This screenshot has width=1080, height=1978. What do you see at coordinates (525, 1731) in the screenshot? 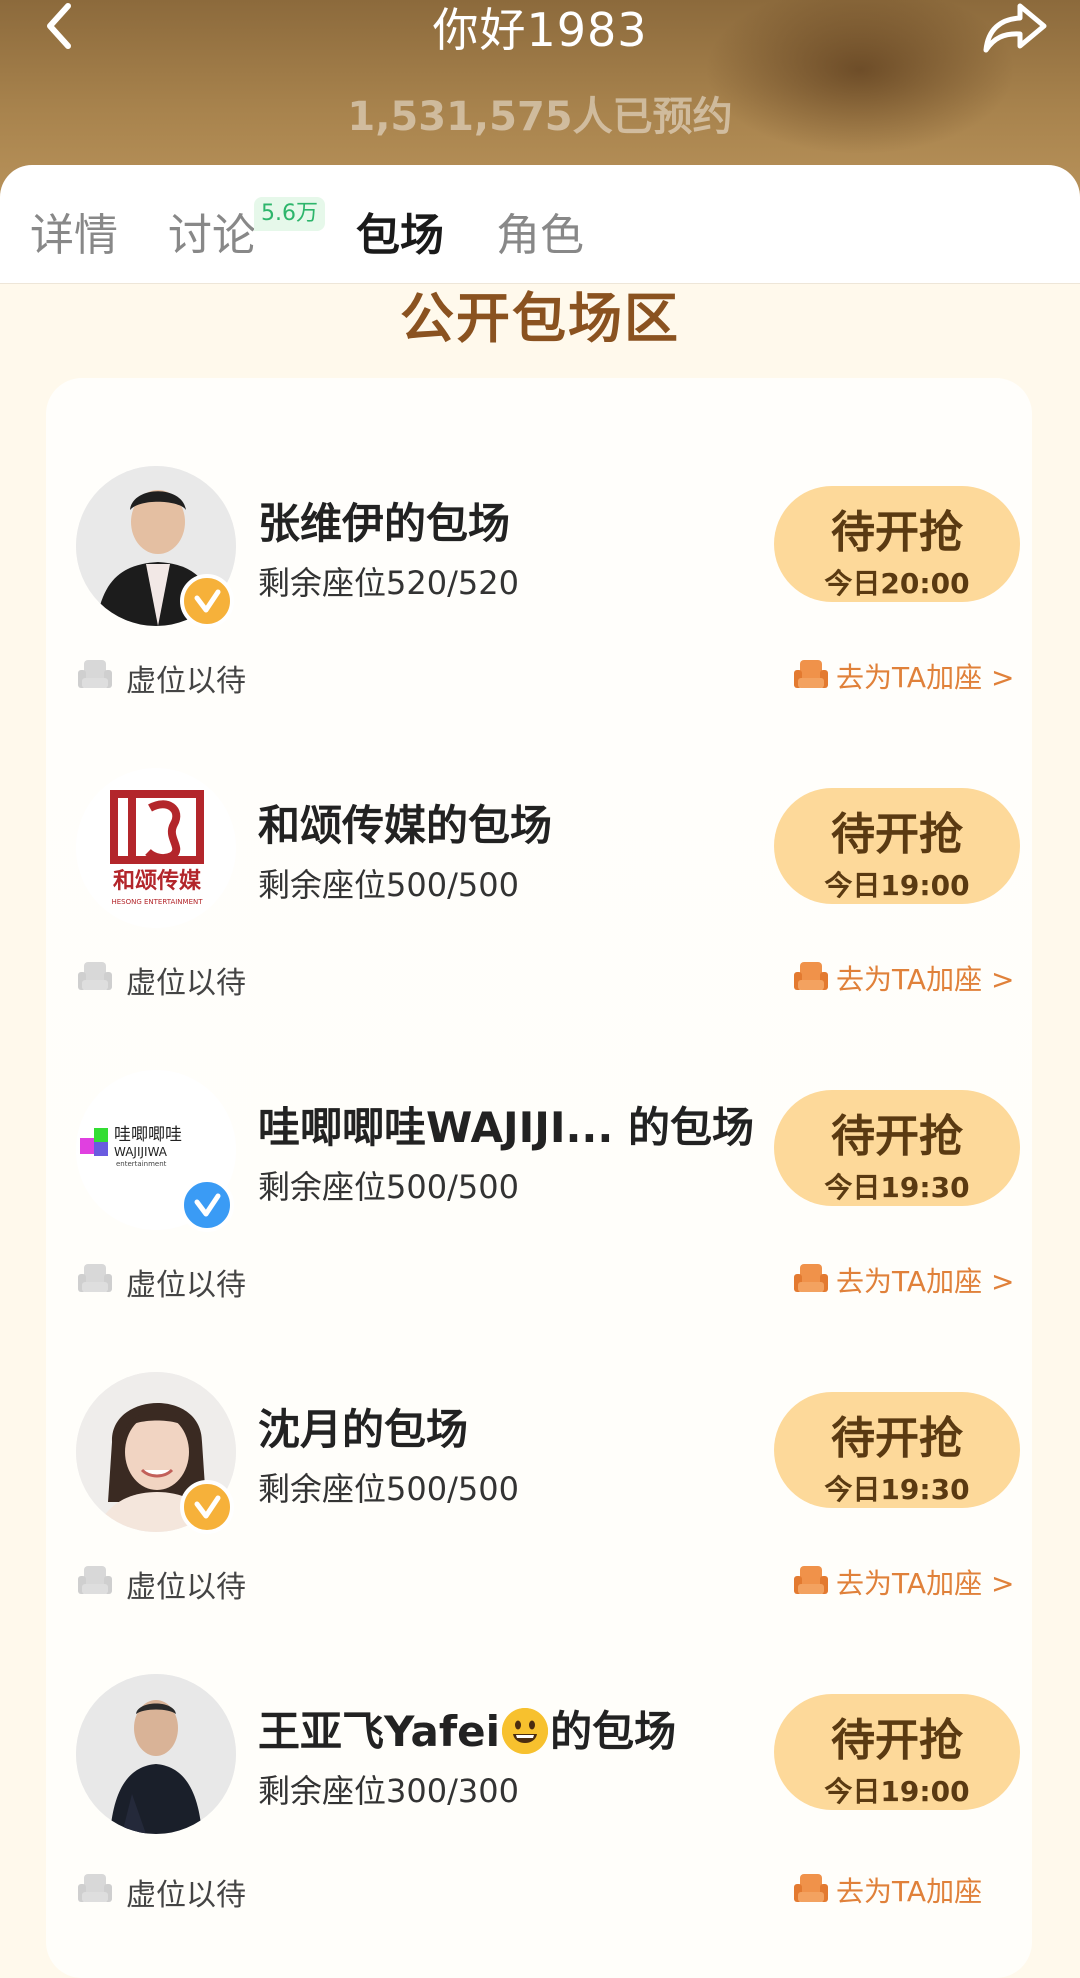
I see `grinning-emoji-icon` at bounding box center [525, 1731].